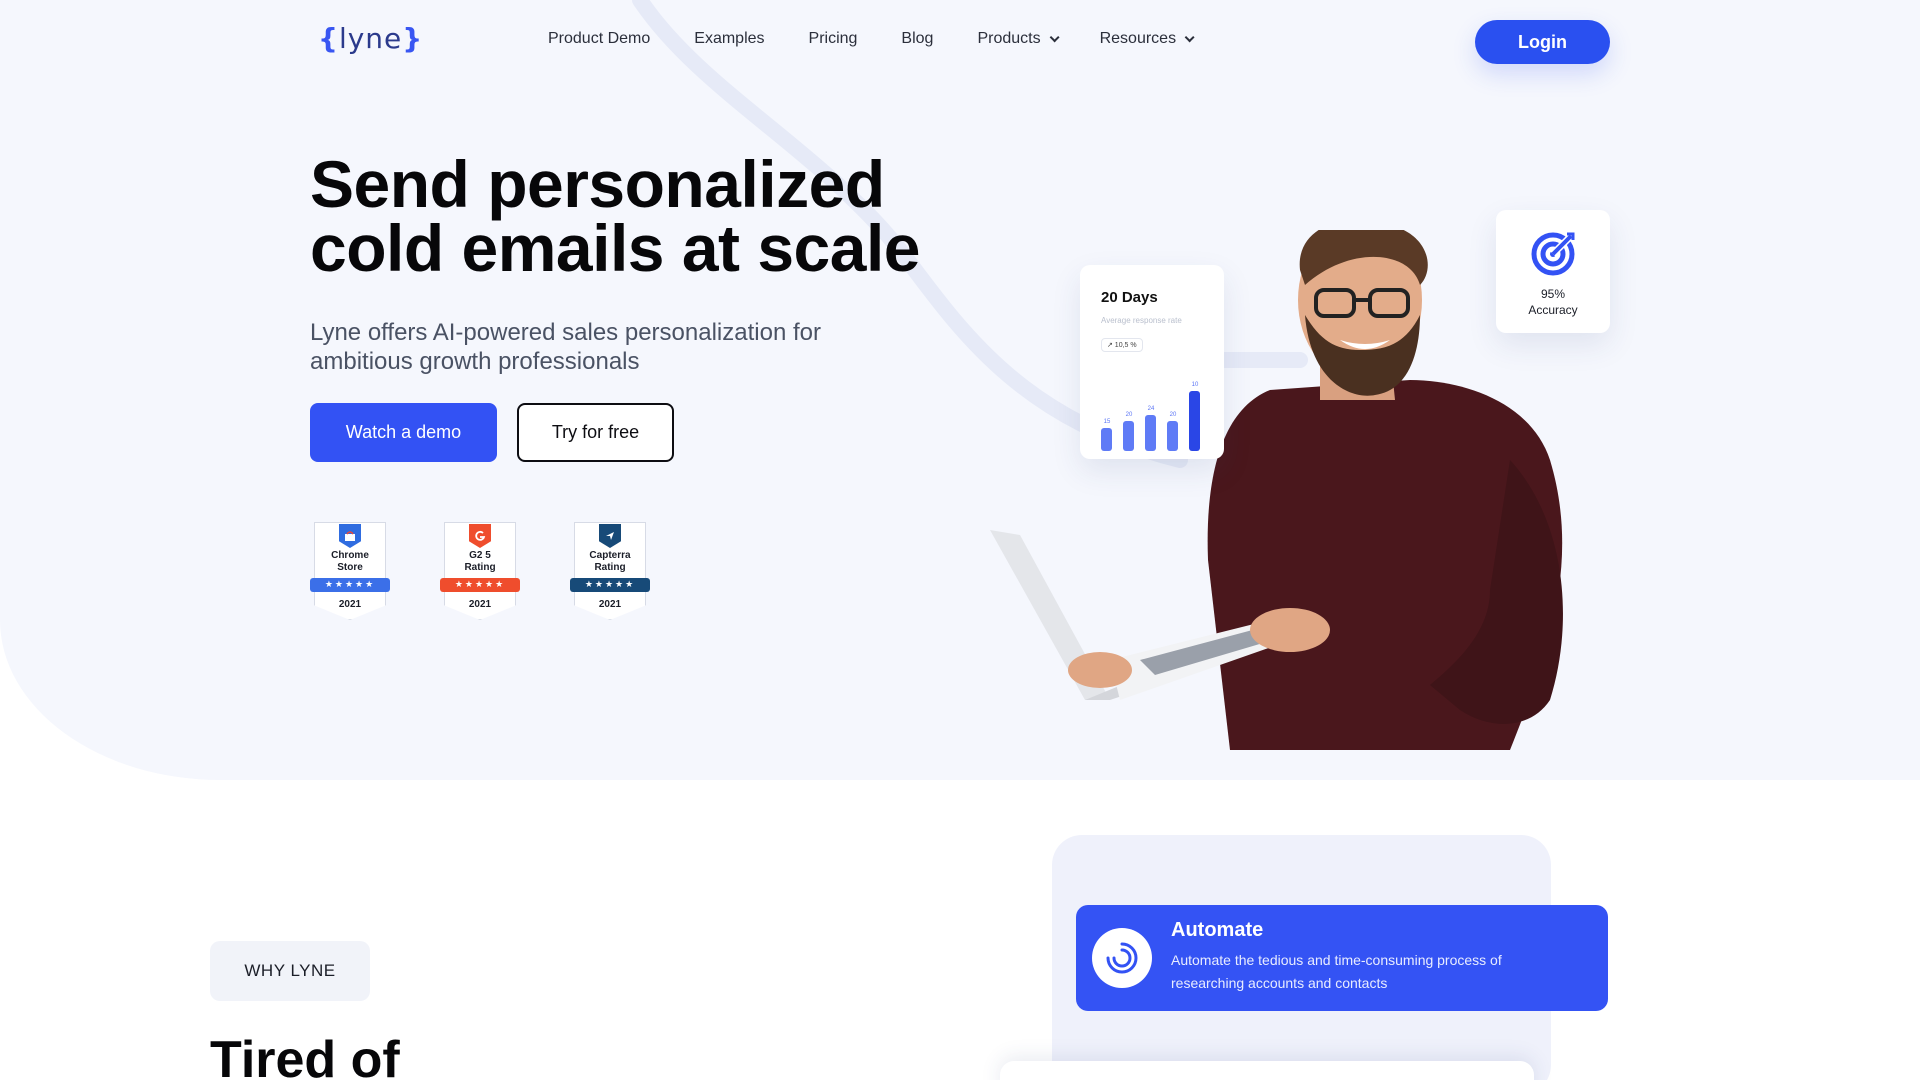 The height and width of the screenshot is (1080, 1920). I want to click on badge-label-line-1: G2 5, so click(480, 555).